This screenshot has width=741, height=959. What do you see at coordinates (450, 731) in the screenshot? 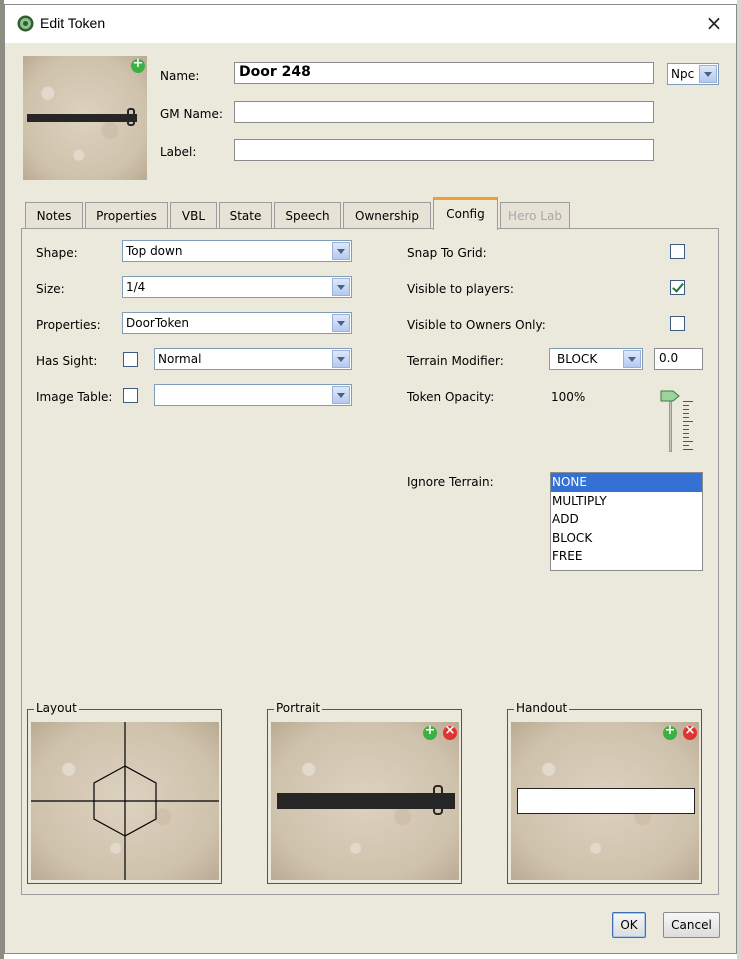
I see `delete-portrait-icon` at bounding box center [450, 731].